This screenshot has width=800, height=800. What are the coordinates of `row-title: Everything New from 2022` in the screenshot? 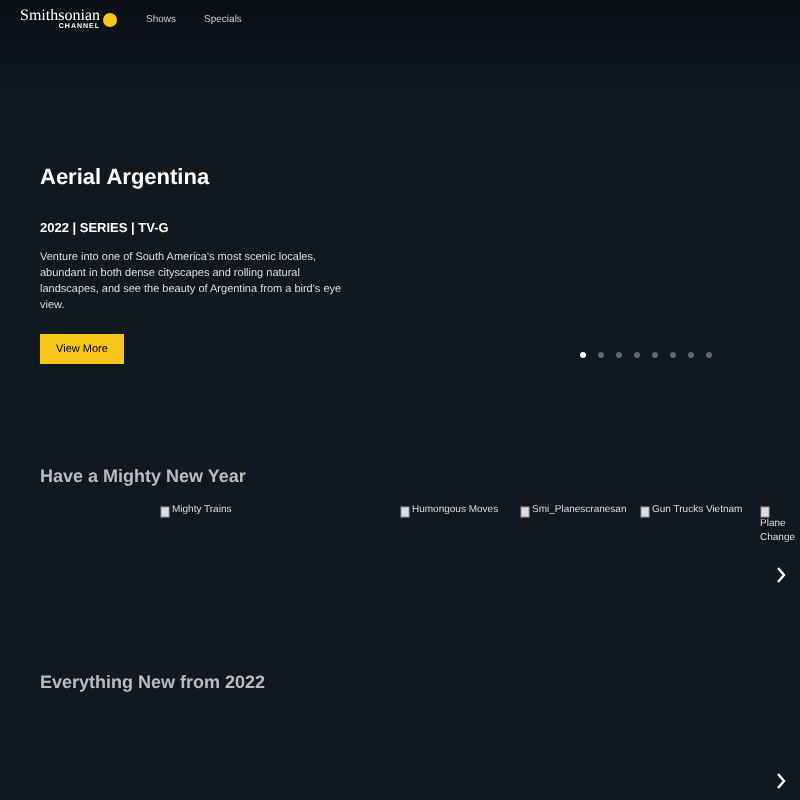 It's located at (153, 683).